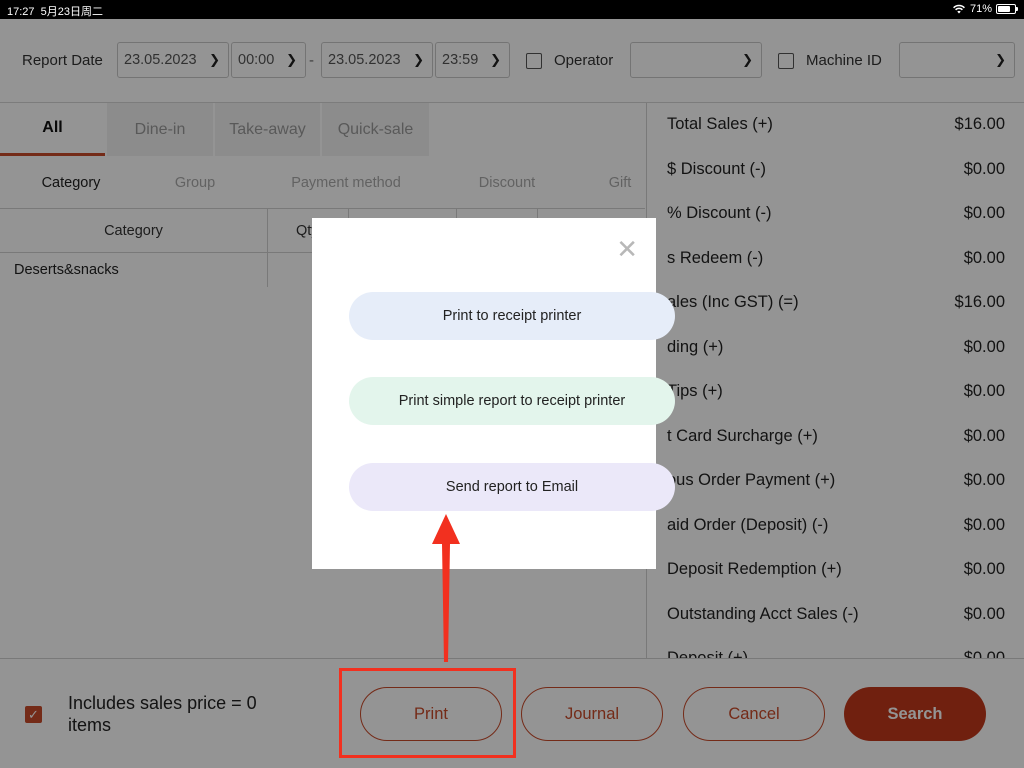 This screenshot has width=1024, height=768. What do you see at coordinates (427, 713) in the screenshot?
I see `annotation-highlight-box` at bounding box center [427, 713].